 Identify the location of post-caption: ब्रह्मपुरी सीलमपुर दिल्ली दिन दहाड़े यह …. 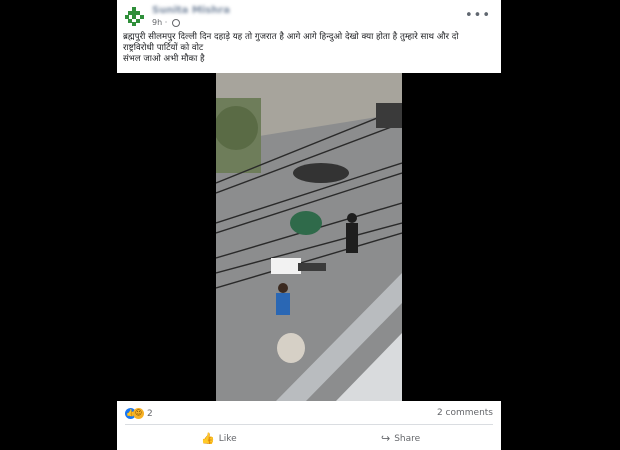
(309, 48).